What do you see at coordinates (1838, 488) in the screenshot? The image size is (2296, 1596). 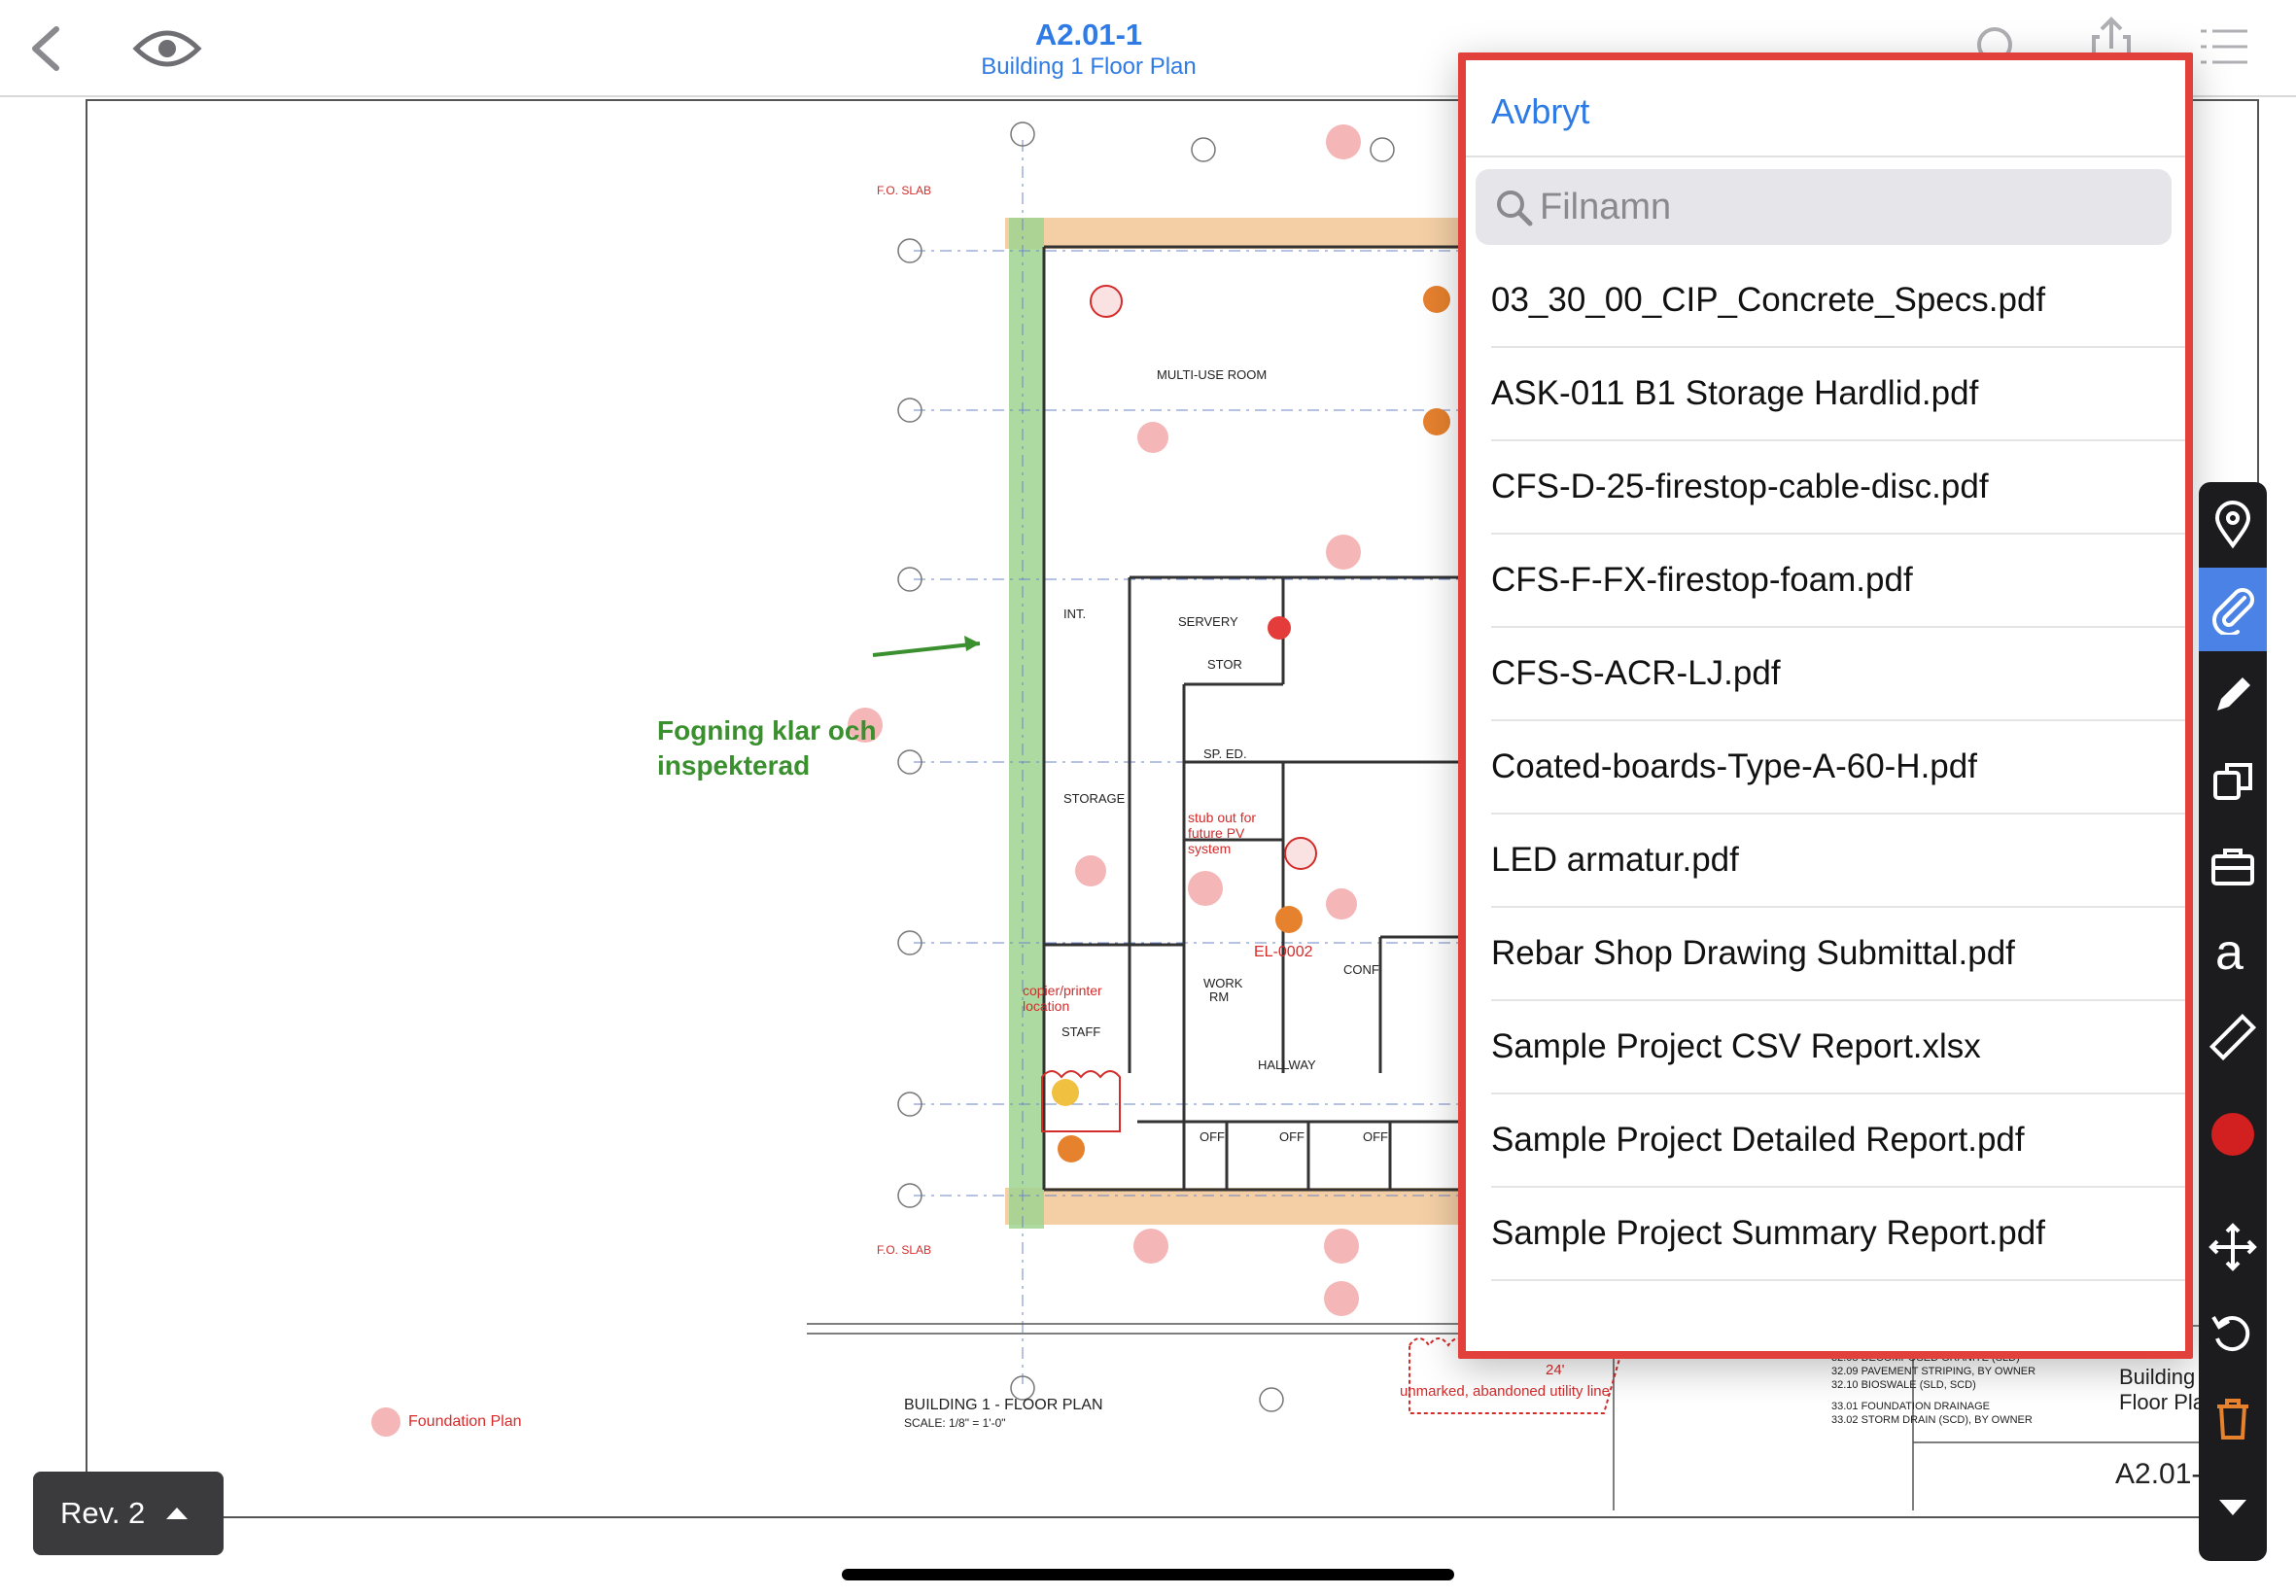 I see `file-item: CFS-D-25-firestop-cable-disc.pdf` at bounding box center [1838, 488].